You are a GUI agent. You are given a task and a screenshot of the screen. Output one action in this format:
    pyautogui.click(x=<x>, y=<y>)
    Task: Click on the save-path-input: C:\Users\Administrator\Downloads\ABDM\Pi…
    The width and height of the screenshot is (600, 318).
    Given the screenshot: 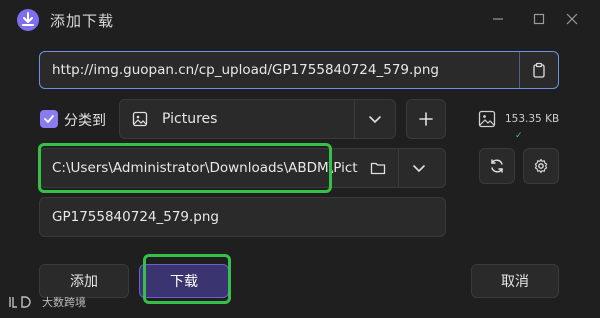 What is the action you would take?
    pyautogui.click(x=242, y=168)
    